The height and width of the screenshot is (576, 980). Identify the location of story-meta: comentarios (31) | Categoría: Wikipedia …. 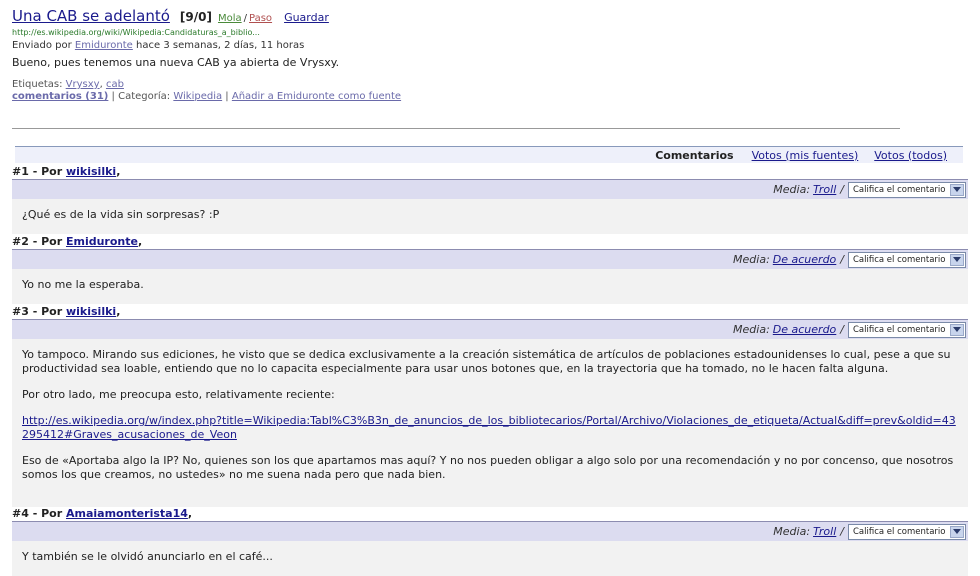
(207, 96).